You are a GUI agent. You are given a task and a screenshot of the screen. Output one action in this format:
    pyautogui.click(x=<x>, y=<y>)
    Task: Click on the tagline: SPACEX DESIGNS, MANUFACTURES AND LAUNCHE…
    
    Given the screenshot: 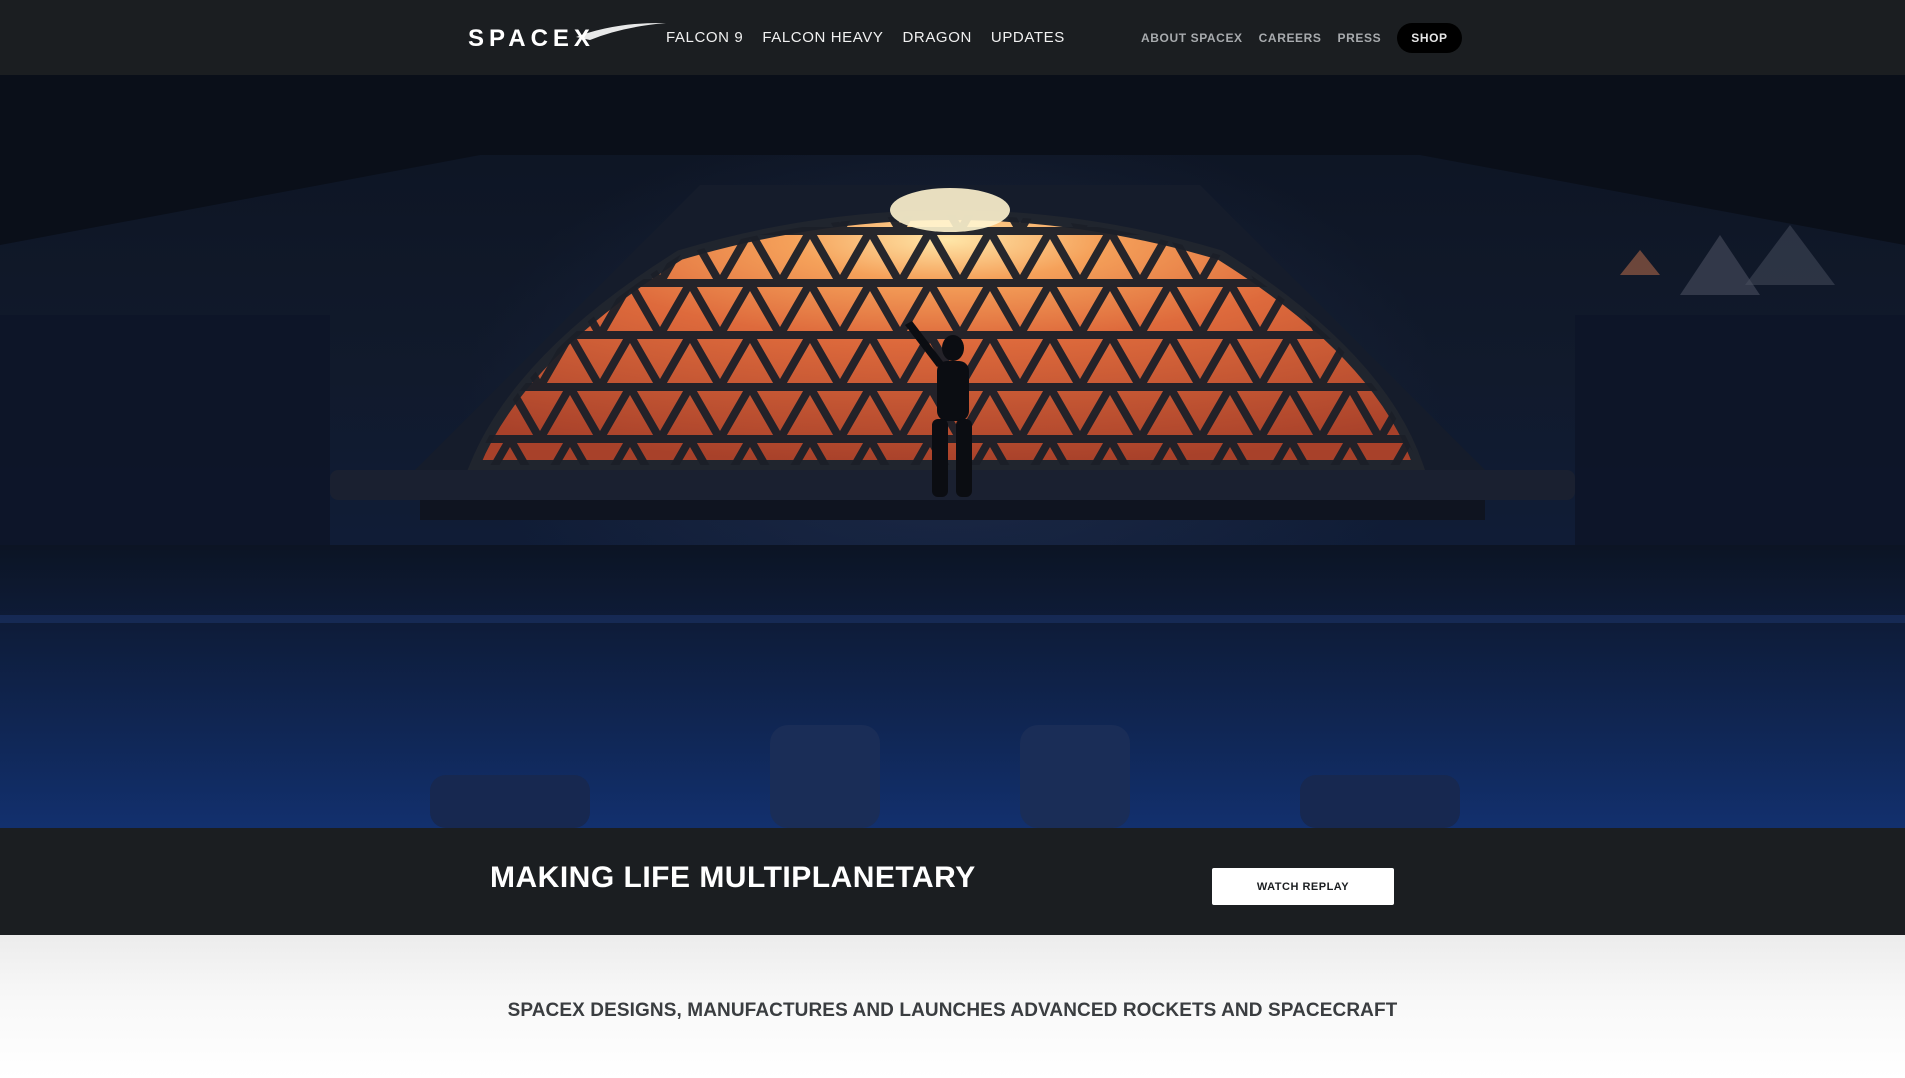 What is the action you would take?
    pyautogui.click(x=952, y=1010)
    